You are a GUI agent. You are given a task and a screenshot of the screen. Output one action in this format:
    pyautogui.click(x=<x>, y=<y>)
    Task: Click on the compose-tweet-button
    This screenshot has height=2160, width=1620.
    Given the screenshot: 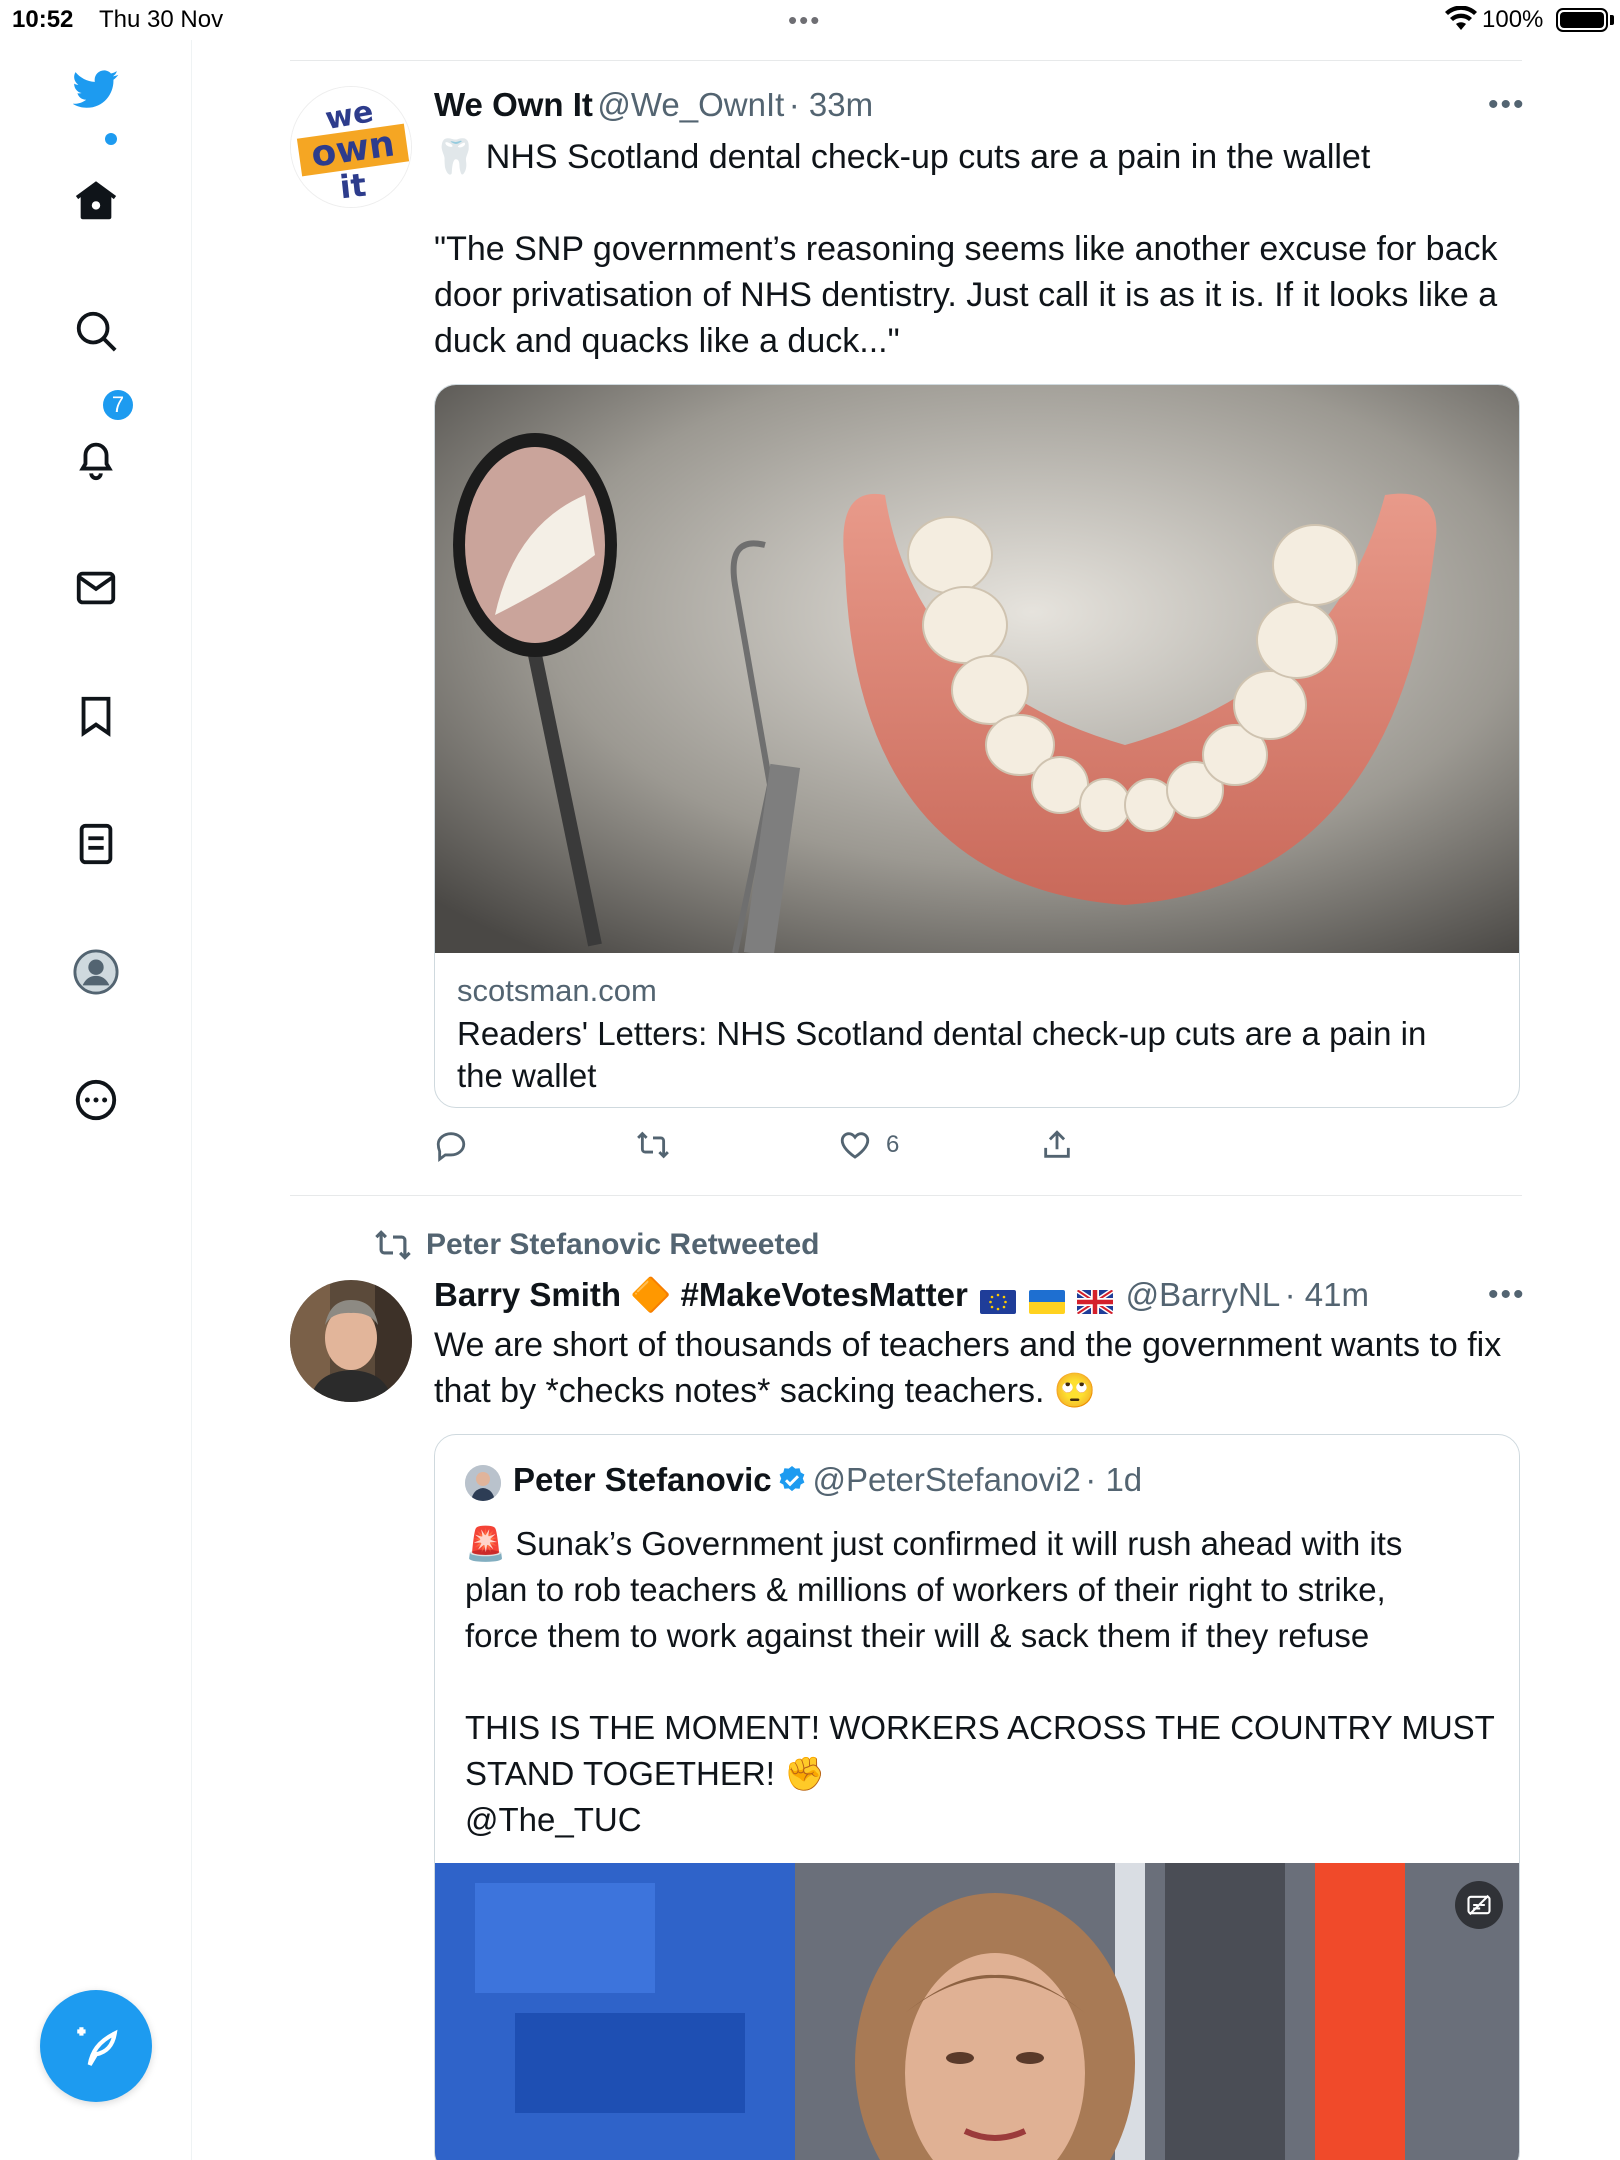 What is the action you would take?
    pyautogui.click(x=96, y=2046)
    